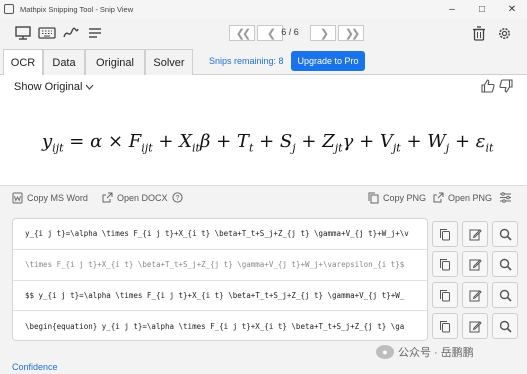 The width and height of the screenshot is (527, 374). I want to click on tab-data: Data, so click(64, 62).